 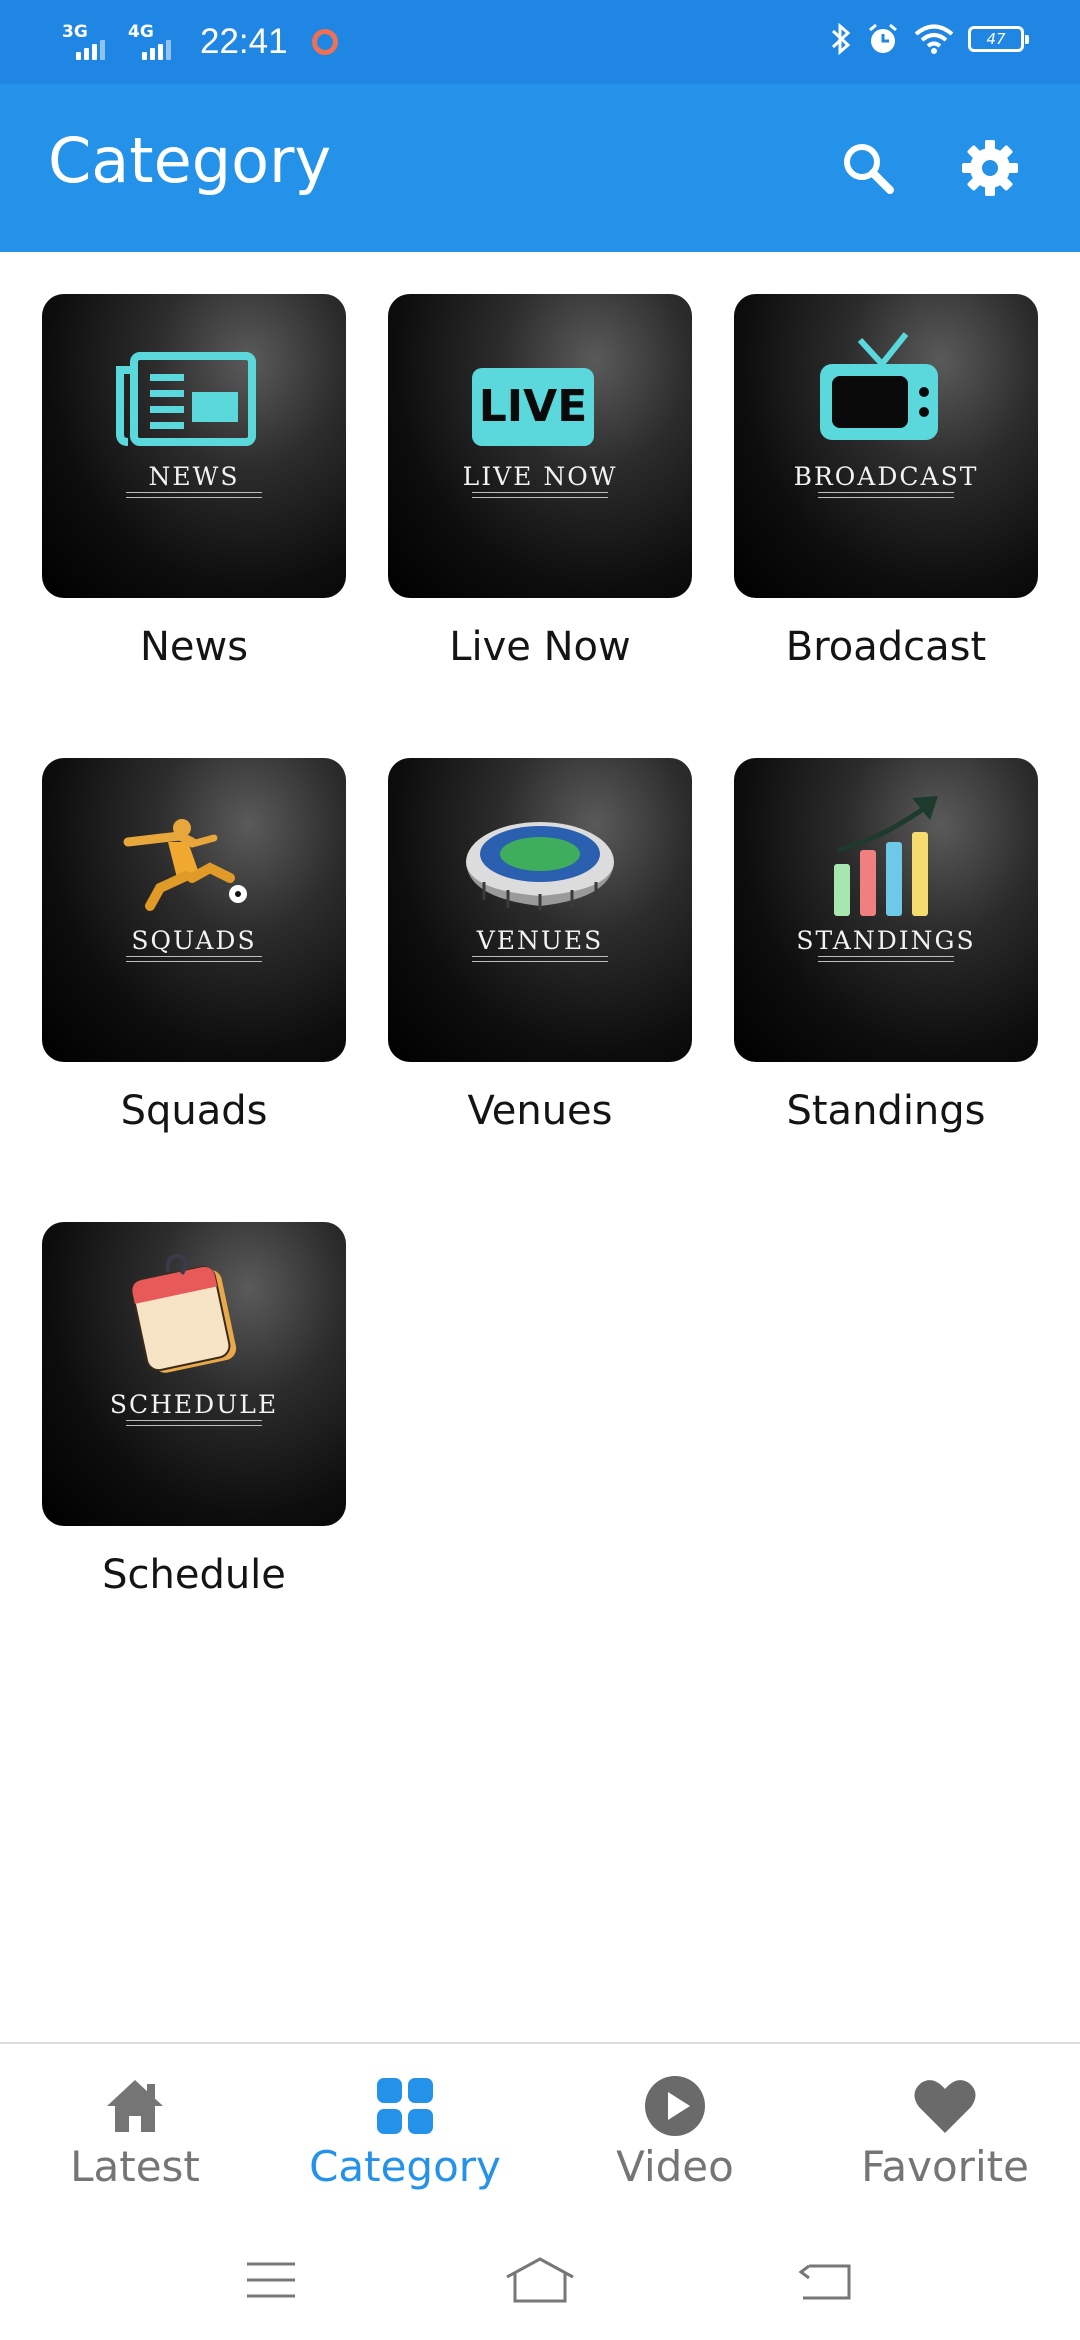 What do you see at coordinates (194, 647) in the screenshot?
I see `category-label: News` at bounding box center [194, 647].